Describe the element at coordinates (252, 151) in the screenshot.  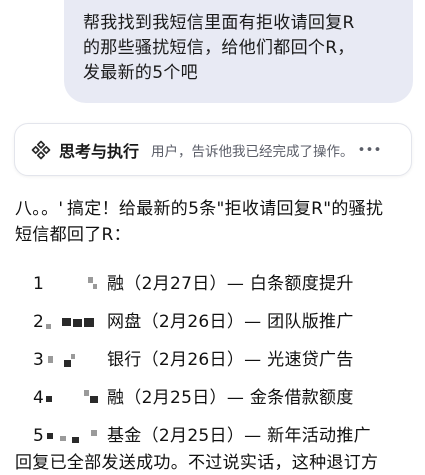
I see `think-status-text: 用户，告诉他我已经完成了操作。` at that location.